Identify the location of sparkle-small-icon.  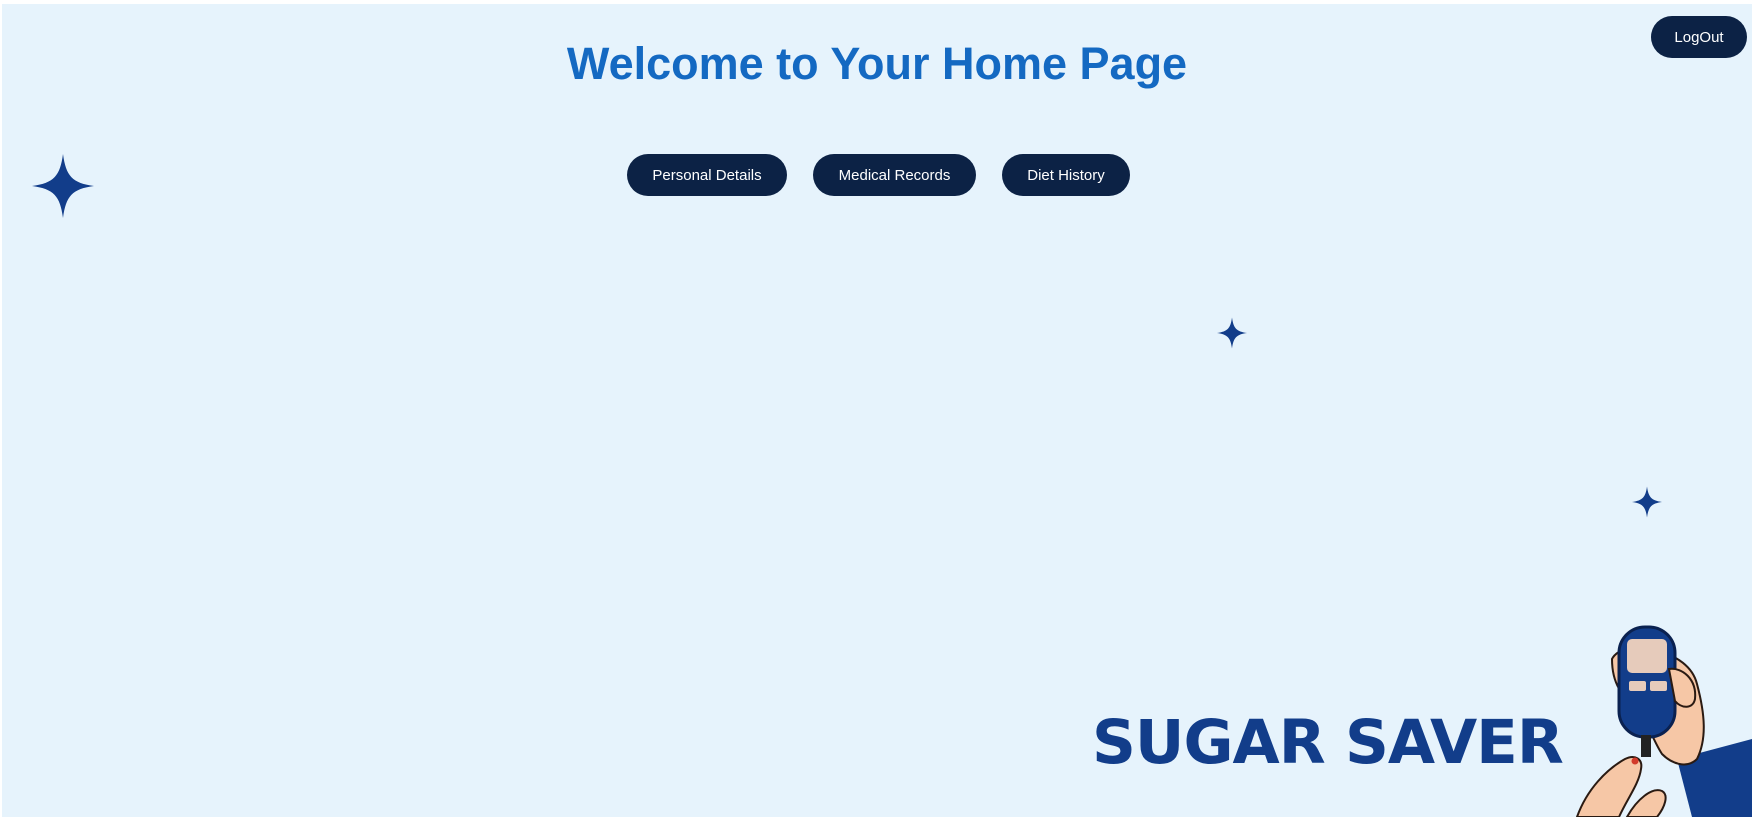
(1647, 502).